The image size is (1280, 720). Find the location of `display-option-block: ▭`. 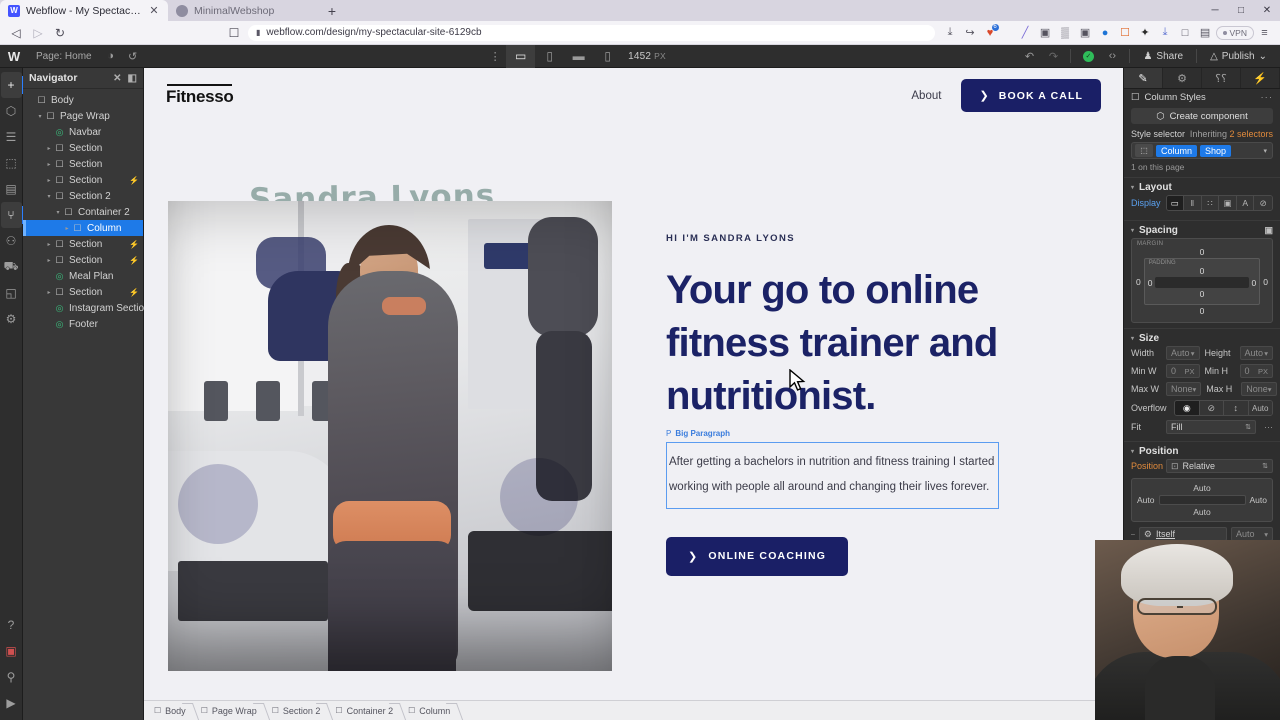

display-option-block: ▭ is located at coordinates (1175, 203).